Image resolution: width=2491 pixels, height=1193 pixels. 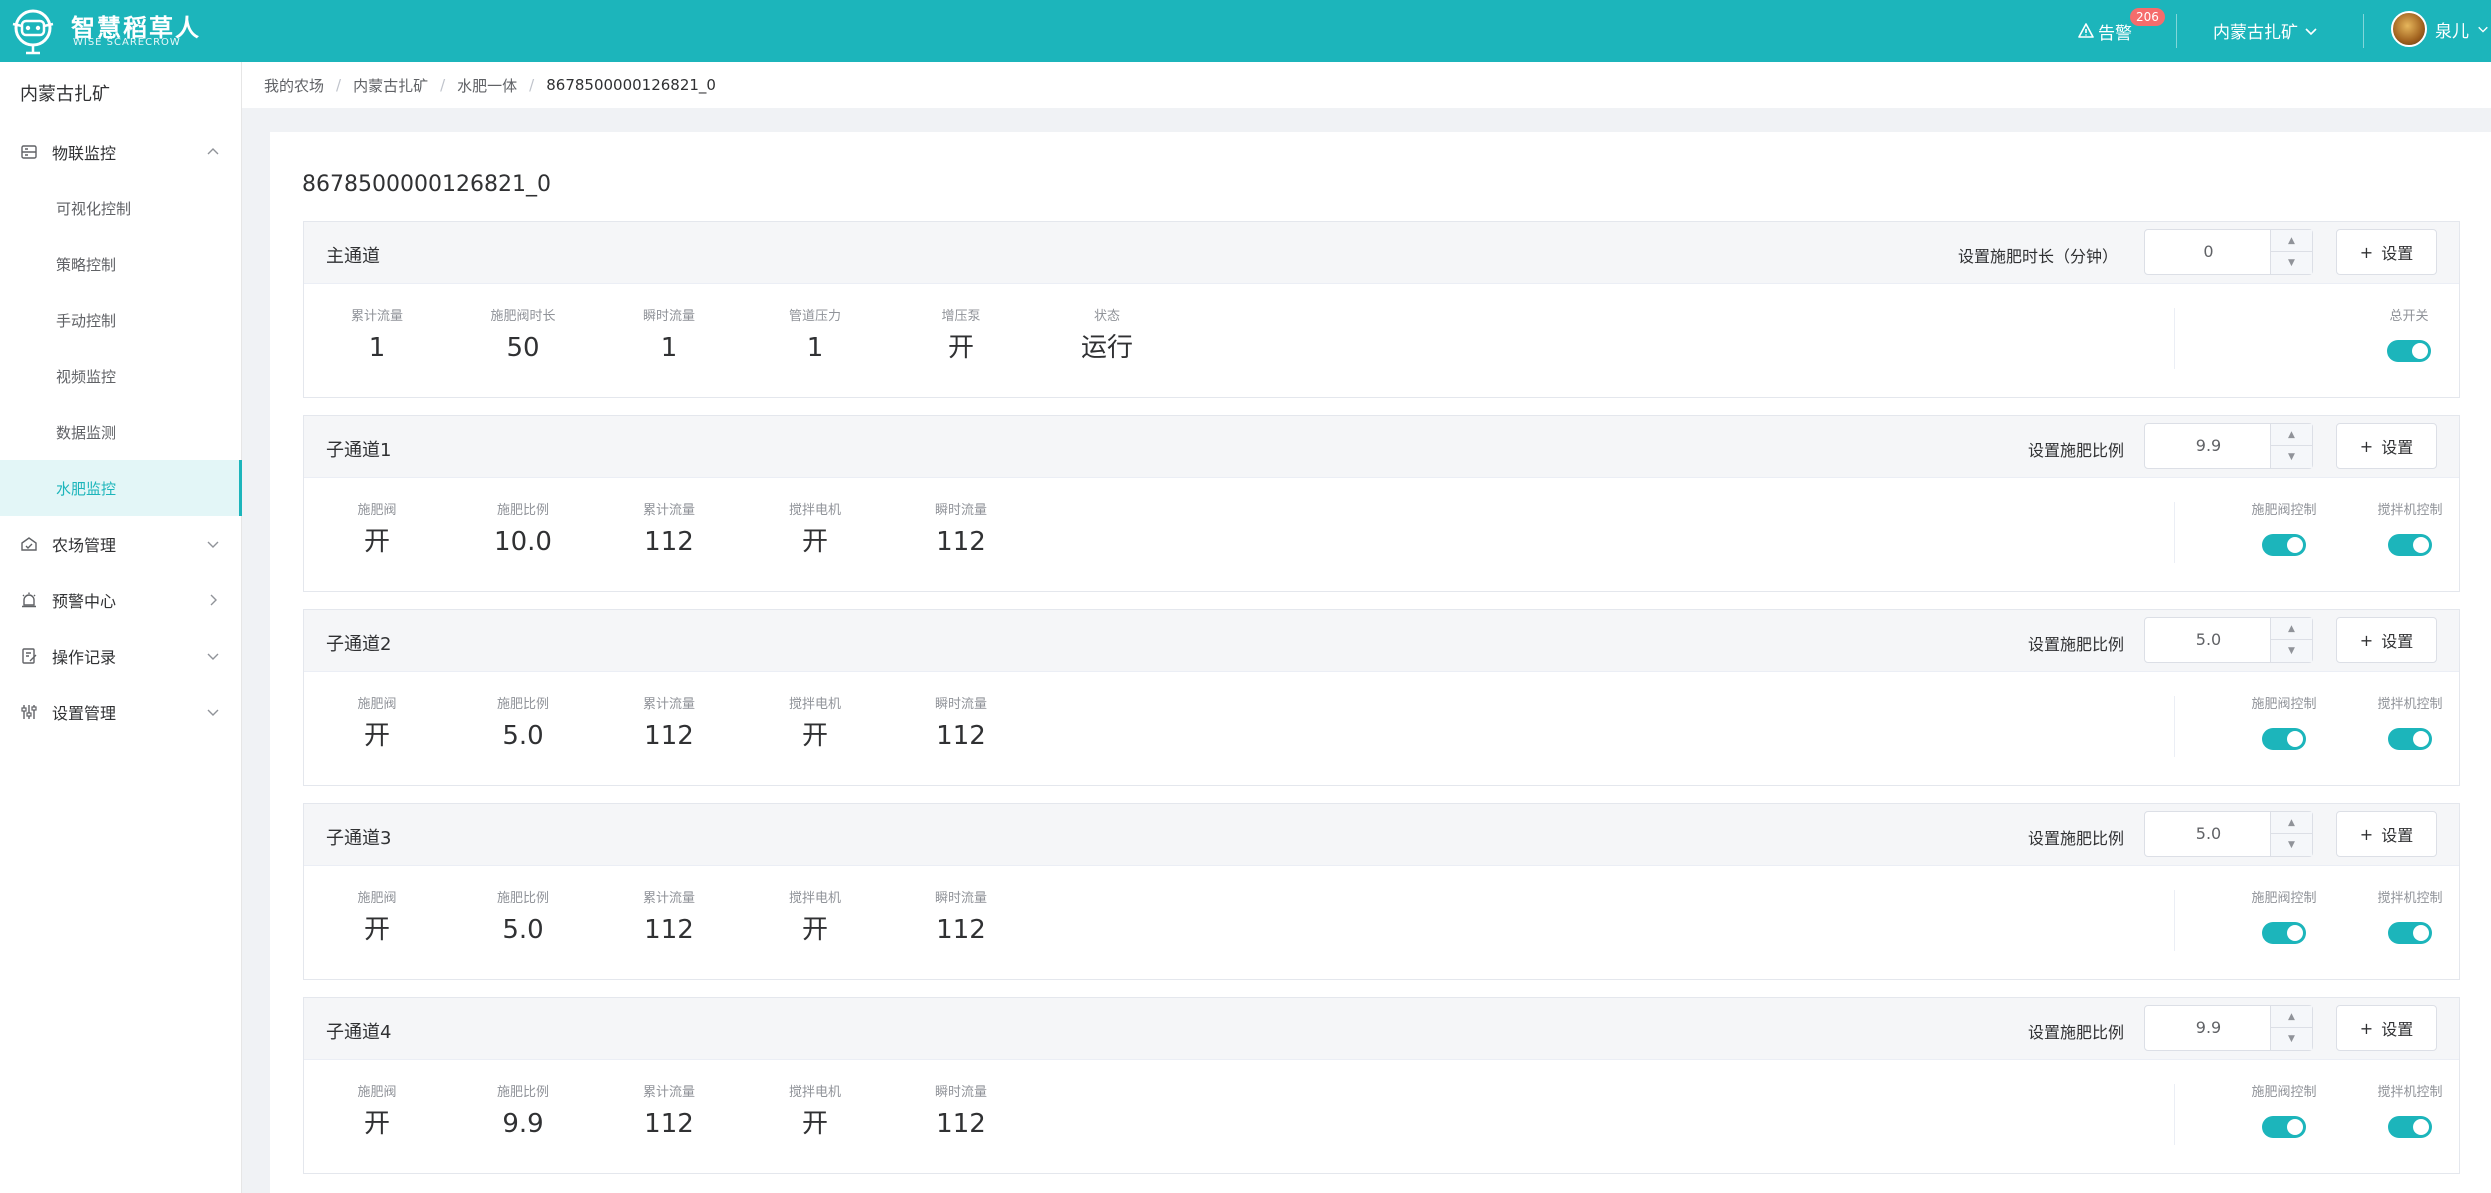 What do you see at coordinates (631, 85) in the screenshot?
I see `breadcrumb-current: 8678500000126821_0` at bounding box center [631, 85].